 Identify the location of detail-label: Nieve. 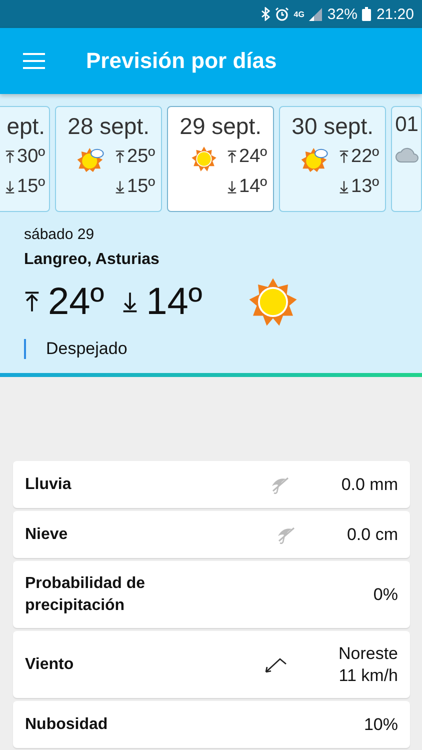
(47, 534).